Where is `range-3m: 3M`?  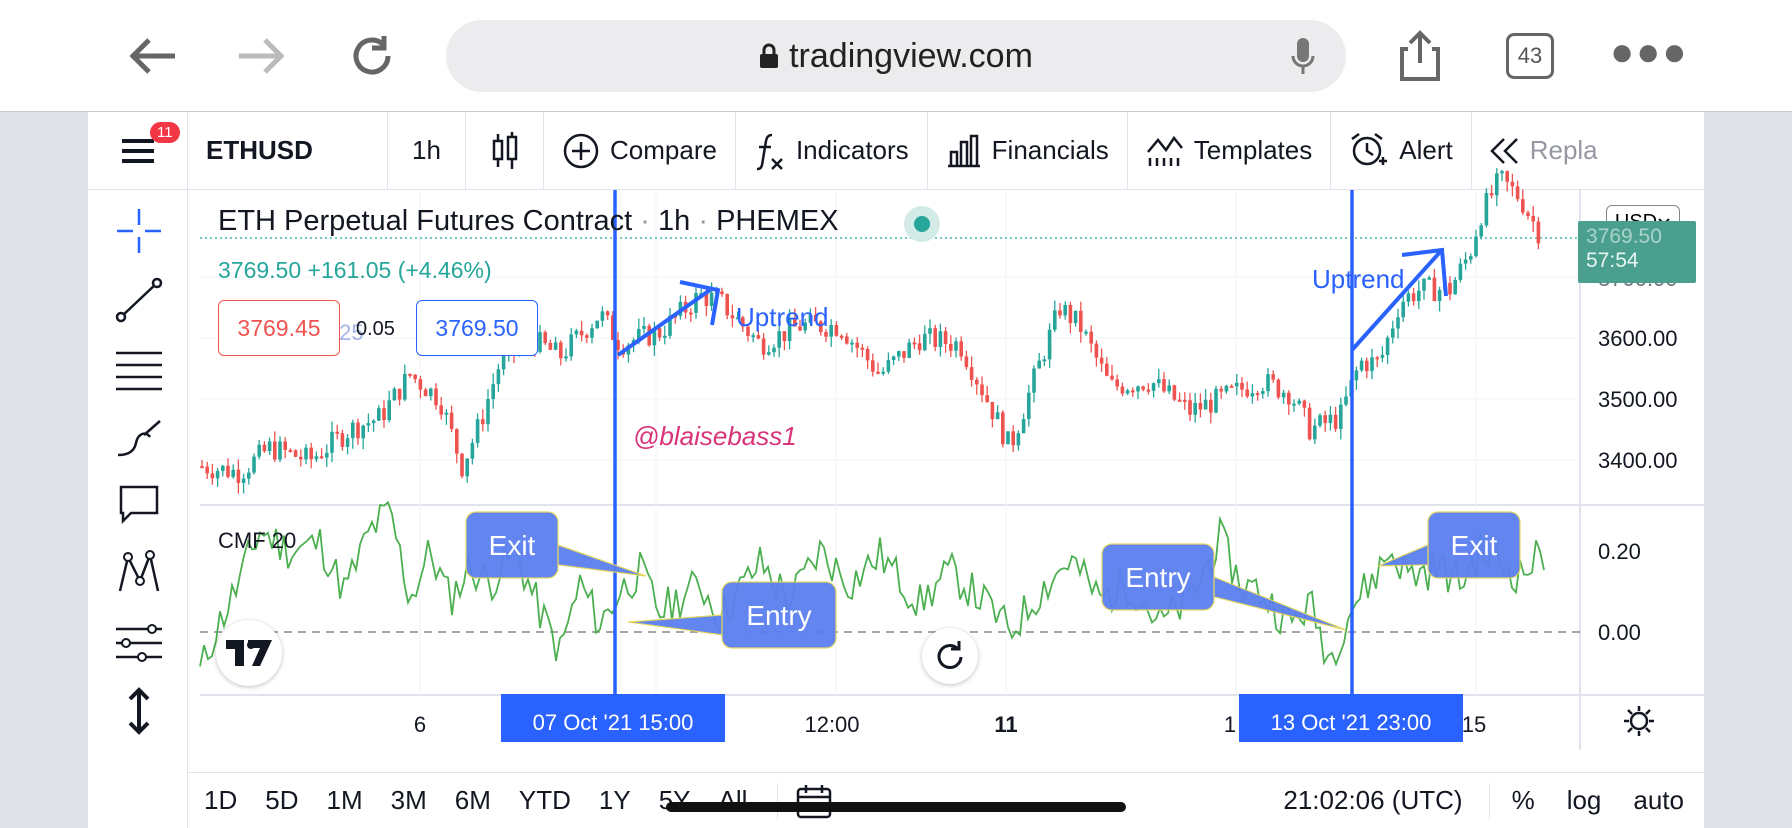
range-3m: 3M is located at coordinates (409, 800).